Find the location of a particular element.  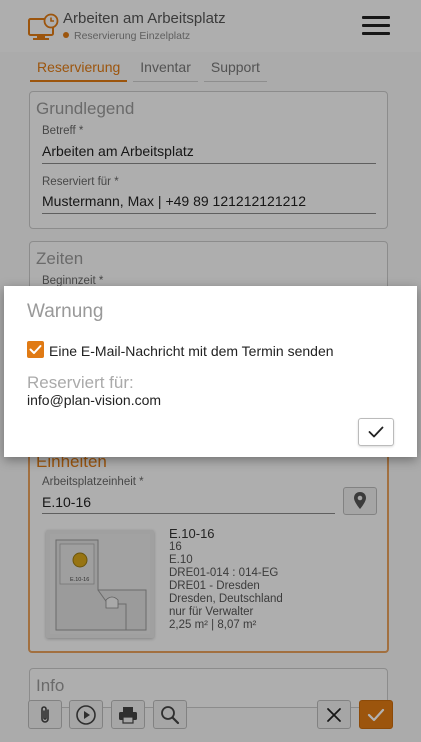

reserved-for-email: info@plan-vision.com is located at coordinates (94, 400).